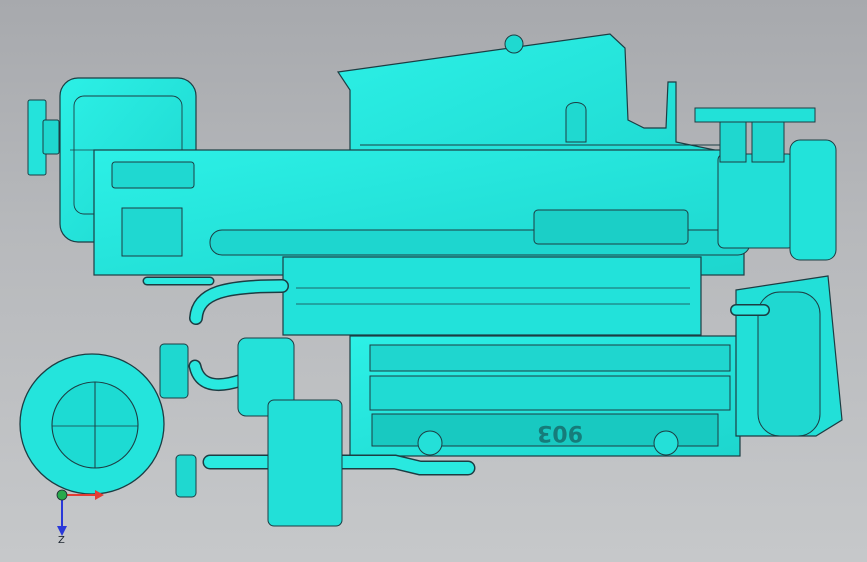  What do you see at coordinates (560, 432) in the screenshot?
I see `block-marking: 903` at bounding box center [560, 432].